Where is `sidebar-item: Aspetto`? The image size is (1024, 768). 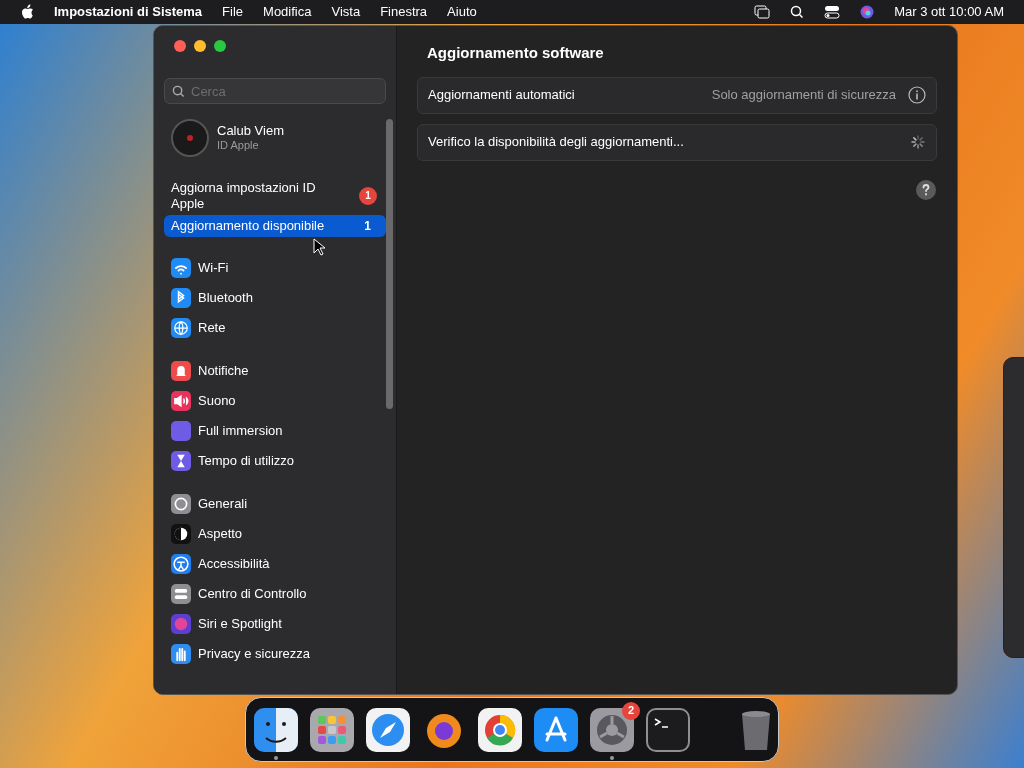 sidebar-item: Aspetto is located at coordinates (275, 534).